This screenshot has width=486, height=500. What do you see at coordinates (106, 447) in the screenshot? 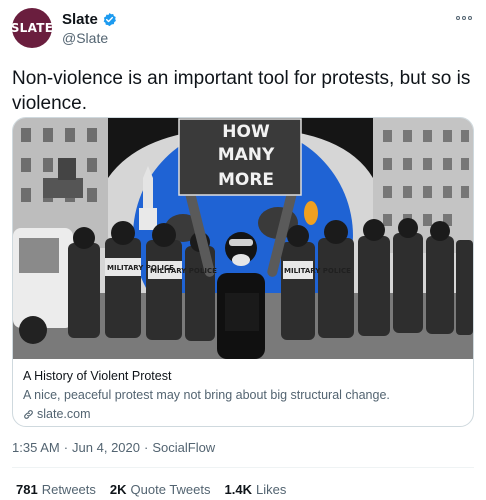
I see `tweet-date: Jun 4, 2020` at bounding box center [106, 447].